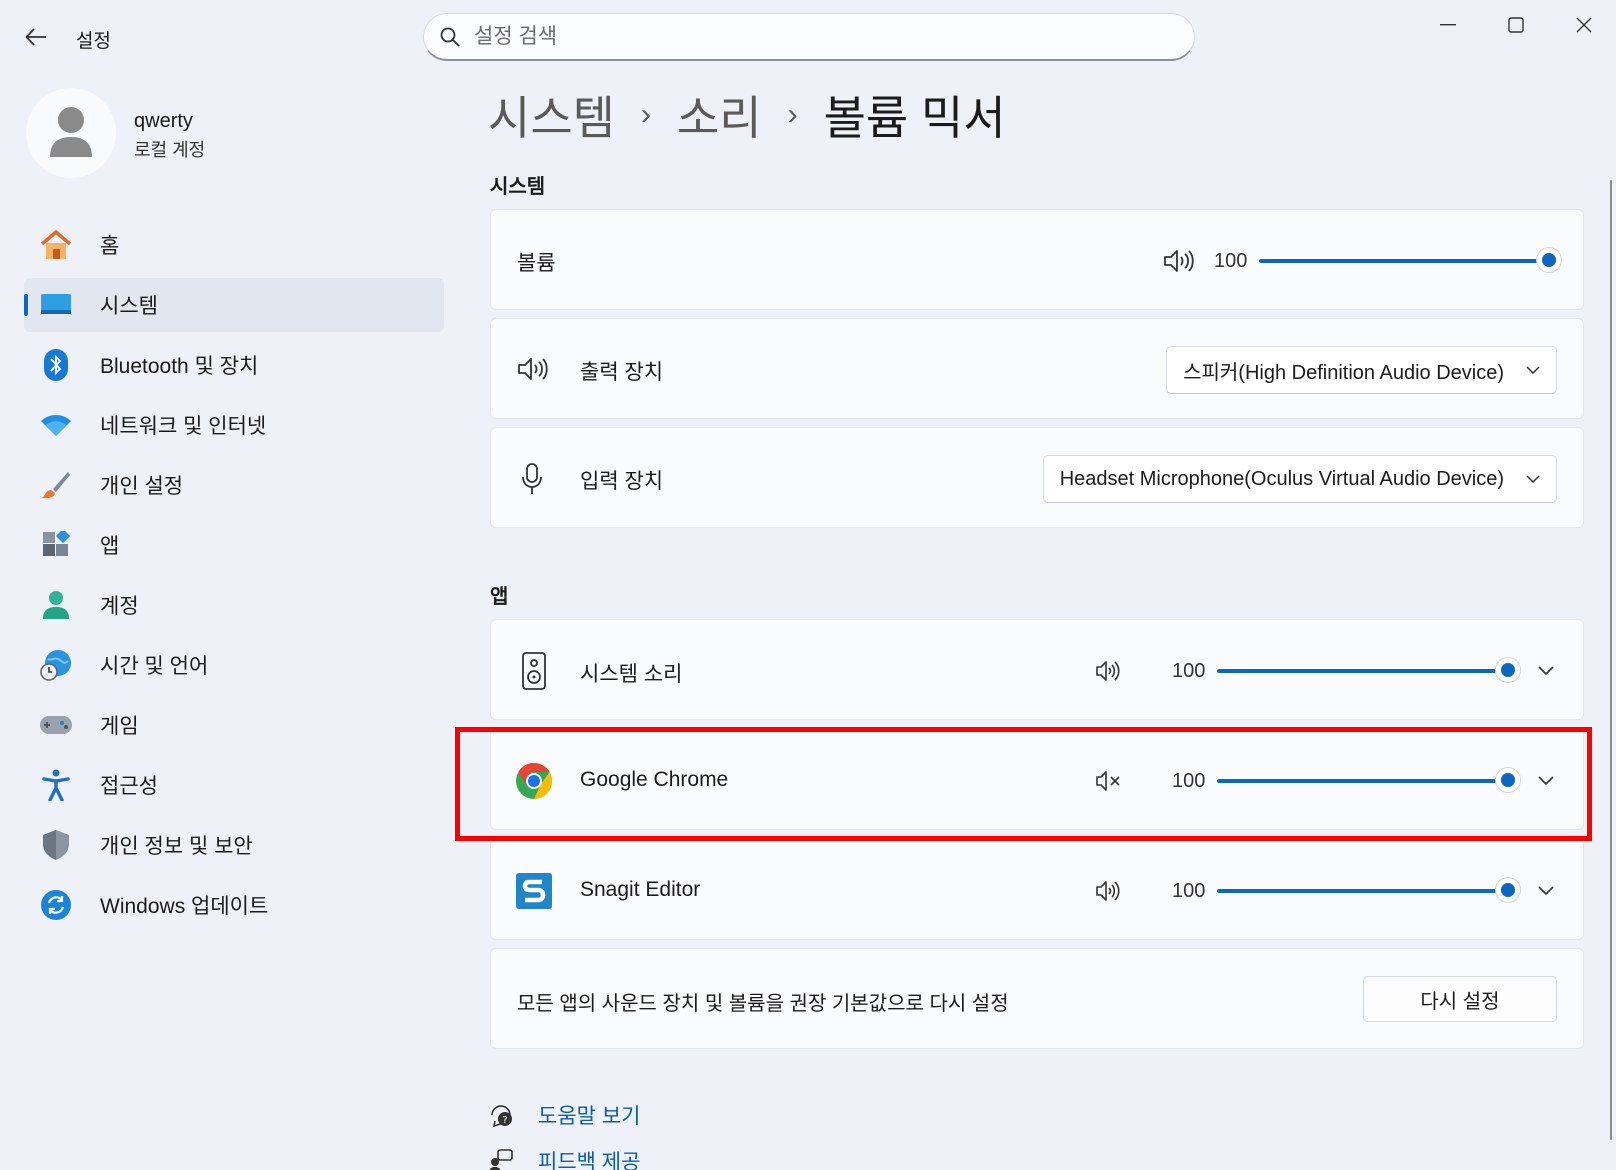 This screenshot has width=1616, height=1170. Describe the element at coordinates (36, 37) in the screenshot. I see `back-button` at that location.